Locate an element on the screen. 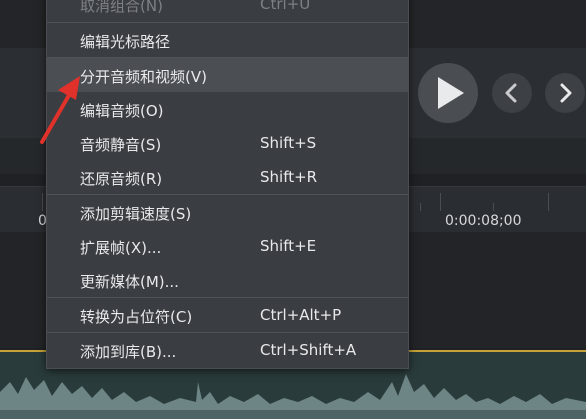 The height and width of the screenshot is (419, 586). play-icon is located at coordinates (451, 93).